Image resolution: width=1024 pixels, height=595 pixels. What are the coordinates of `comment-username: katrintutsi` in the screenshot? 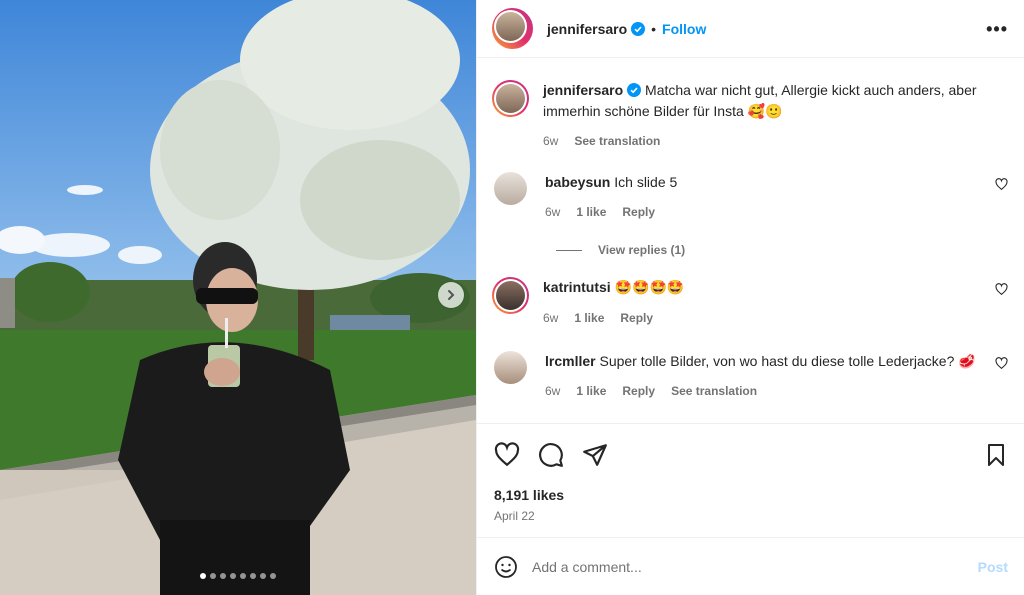 It's located at (577, 287).